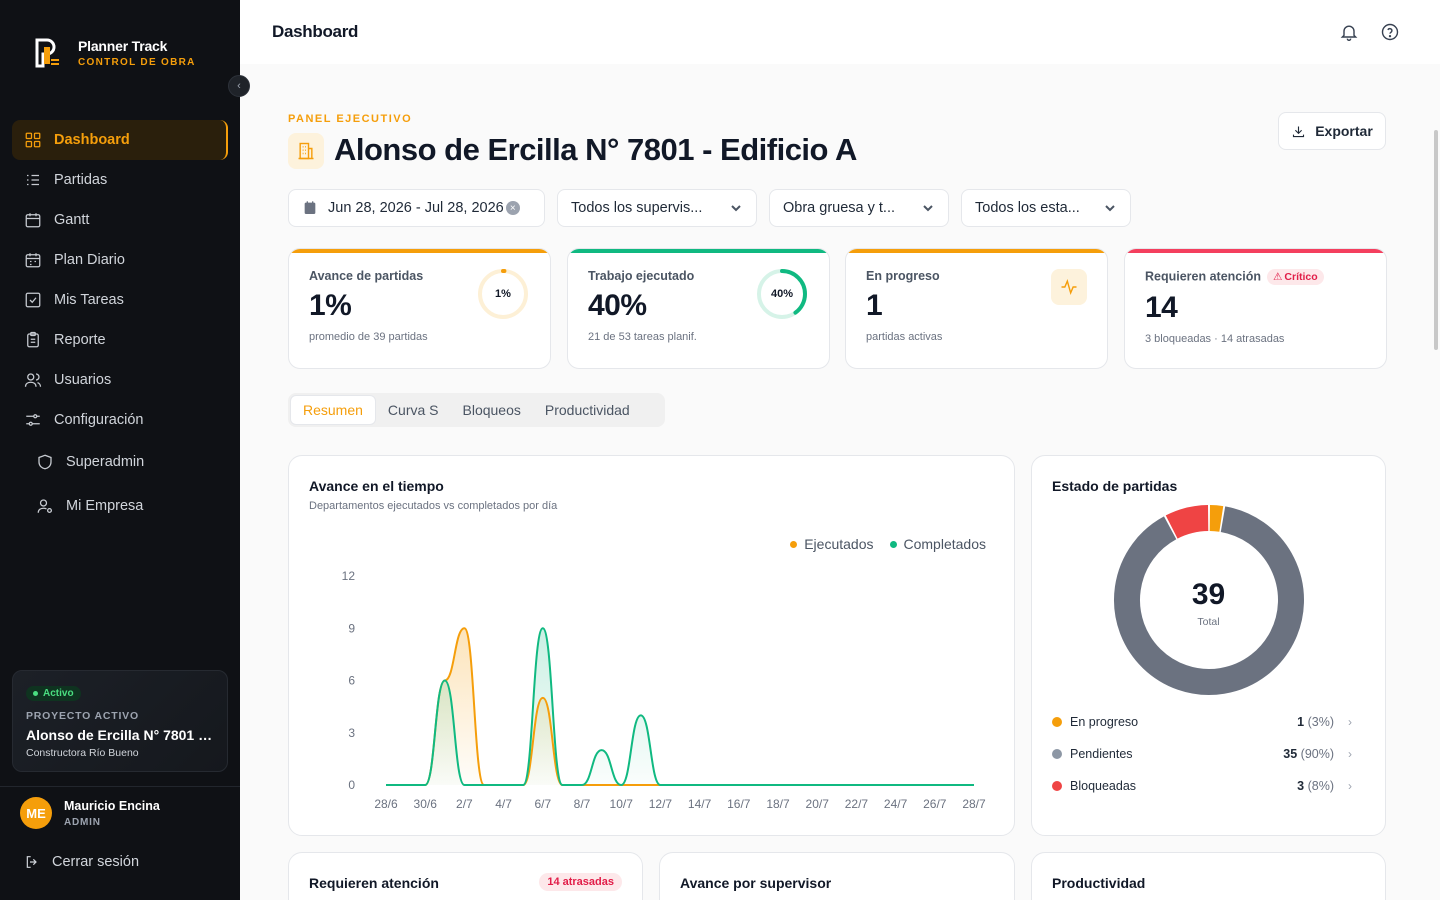 The image size is (1440, 900). What do you see at coordinates (120, 220) in the screenshot?
I see `sidebar-item-gantt: Gantt` at bounding box center [120, 220].